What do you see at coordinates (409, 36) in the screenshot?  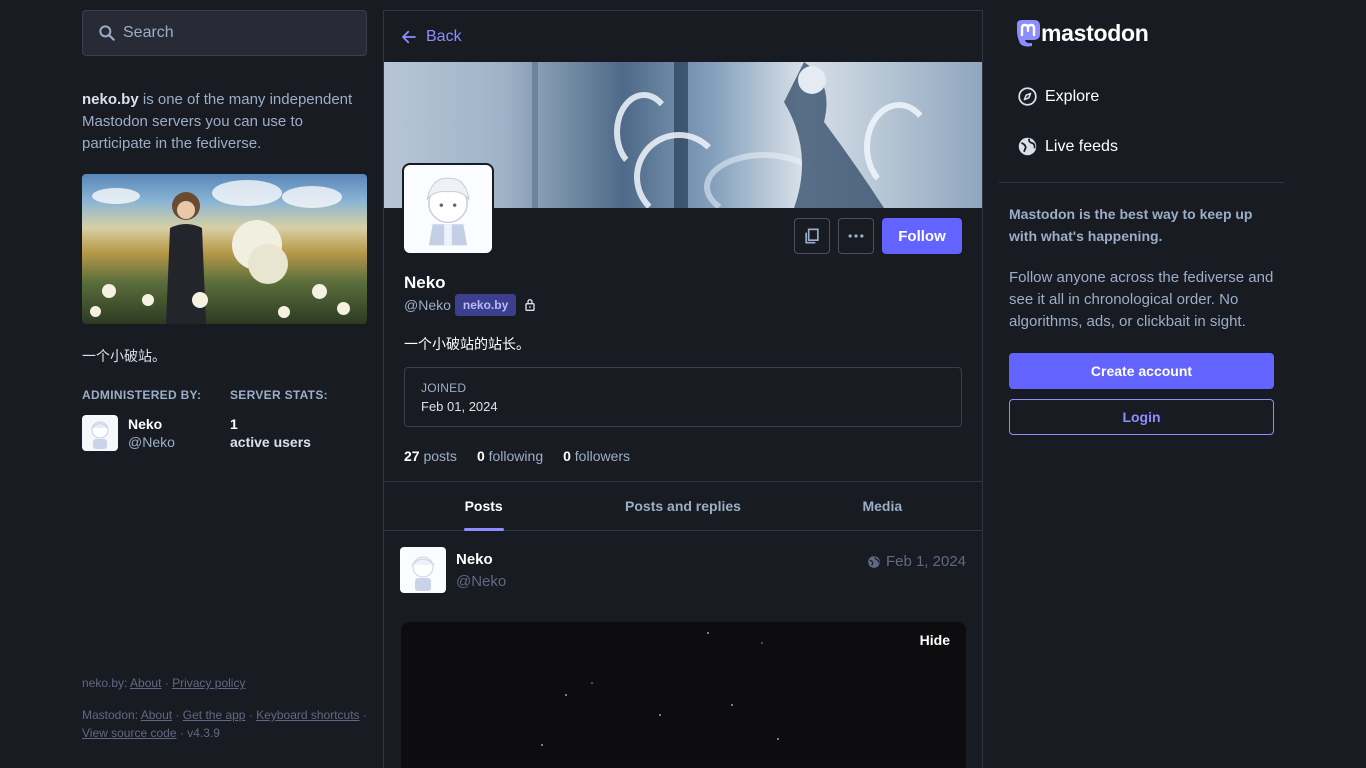 I see `arrow-left-icon` at bounding box center [409, 36].